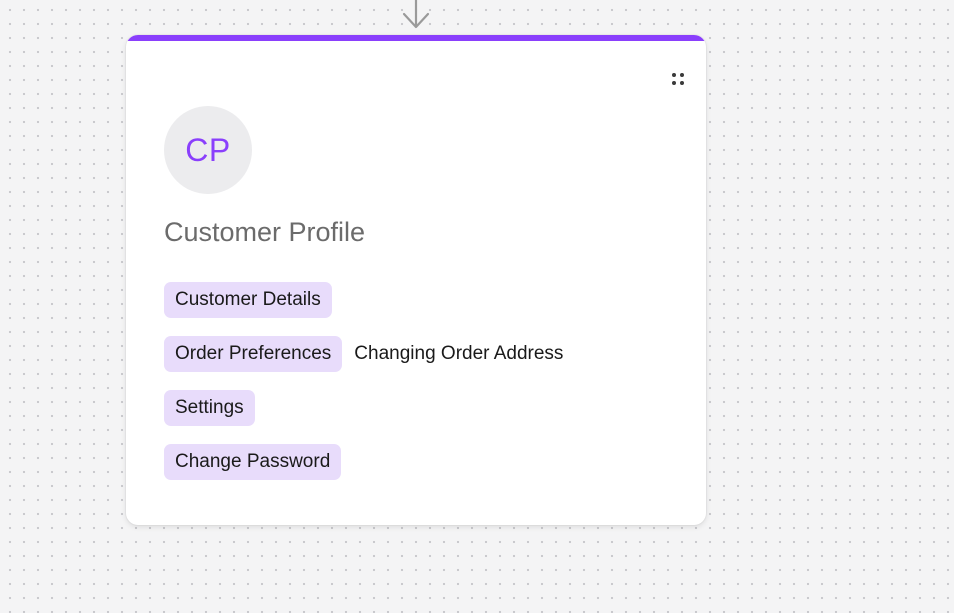 The width and height of the screenshot is (954, 613). What do you see at coordinates (253, 462) in the screenshot?
I see `tag-change-password: Change Password` at bounding box center [253, 462].